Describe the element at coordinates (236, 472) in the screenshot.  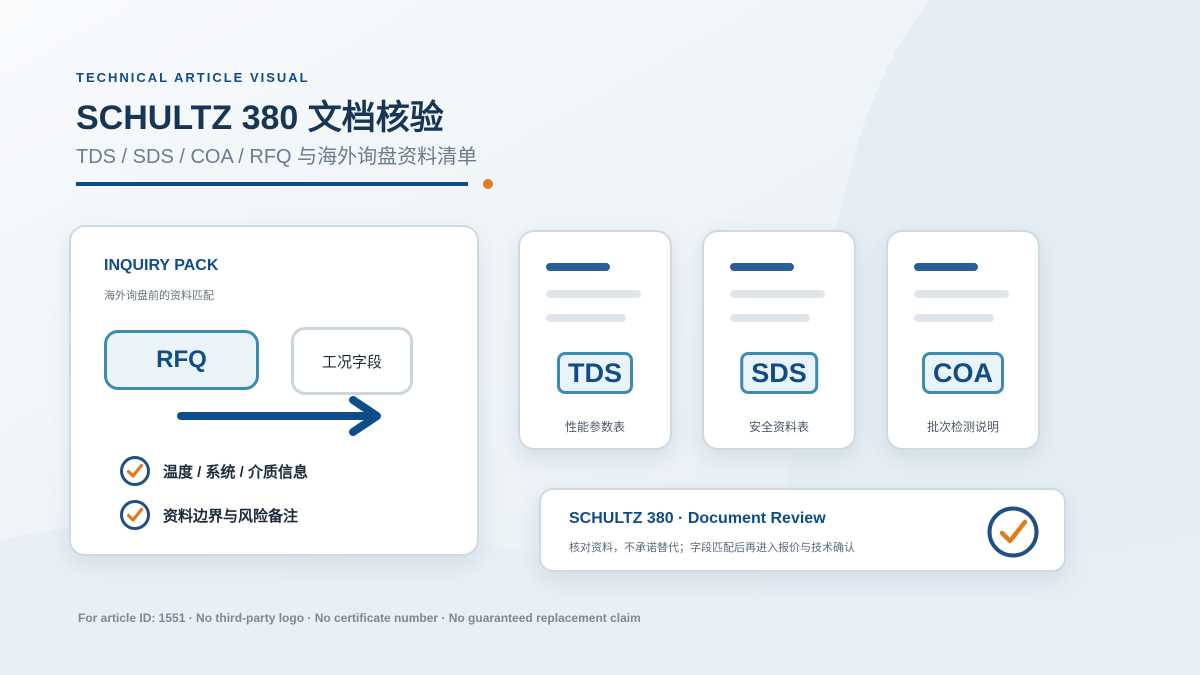
I see `checklist-item-label: 温度 / 系统 / 介质信息` at that location.